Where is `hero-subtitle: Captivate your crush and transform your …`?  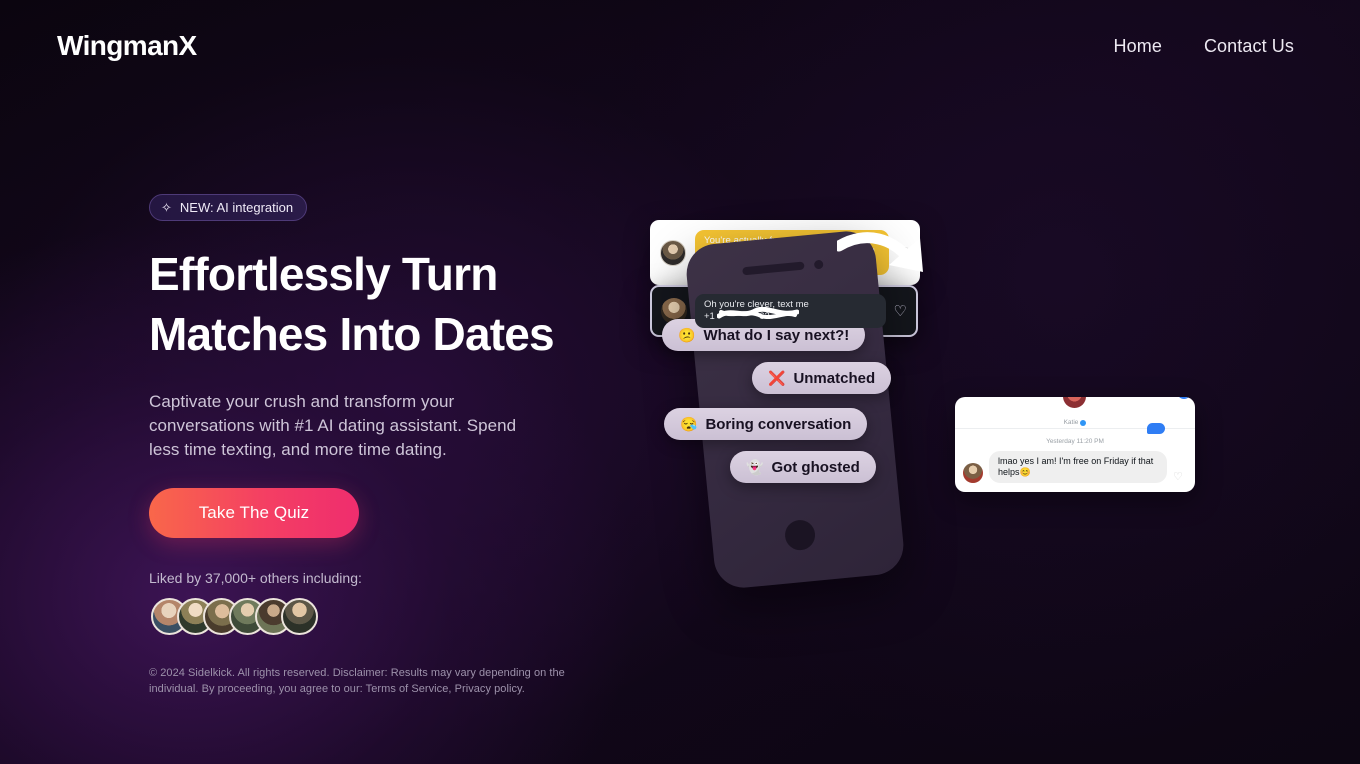 hero-subtitle: Captivate your crush and transform your … is located at coordinates (333, 425).